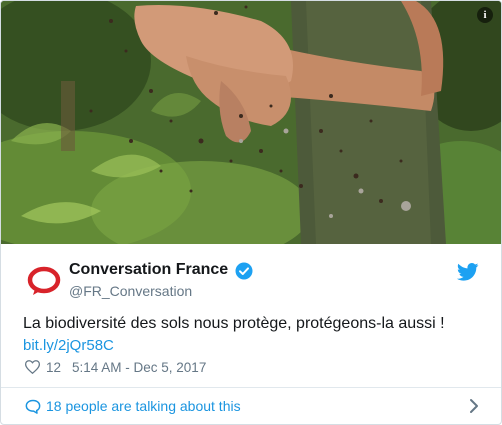 The image size is (502, 425). What do you see at coordinates (53, 367) in the screenshot?
I see `like-count: 12` at bounding box center [53, 367].